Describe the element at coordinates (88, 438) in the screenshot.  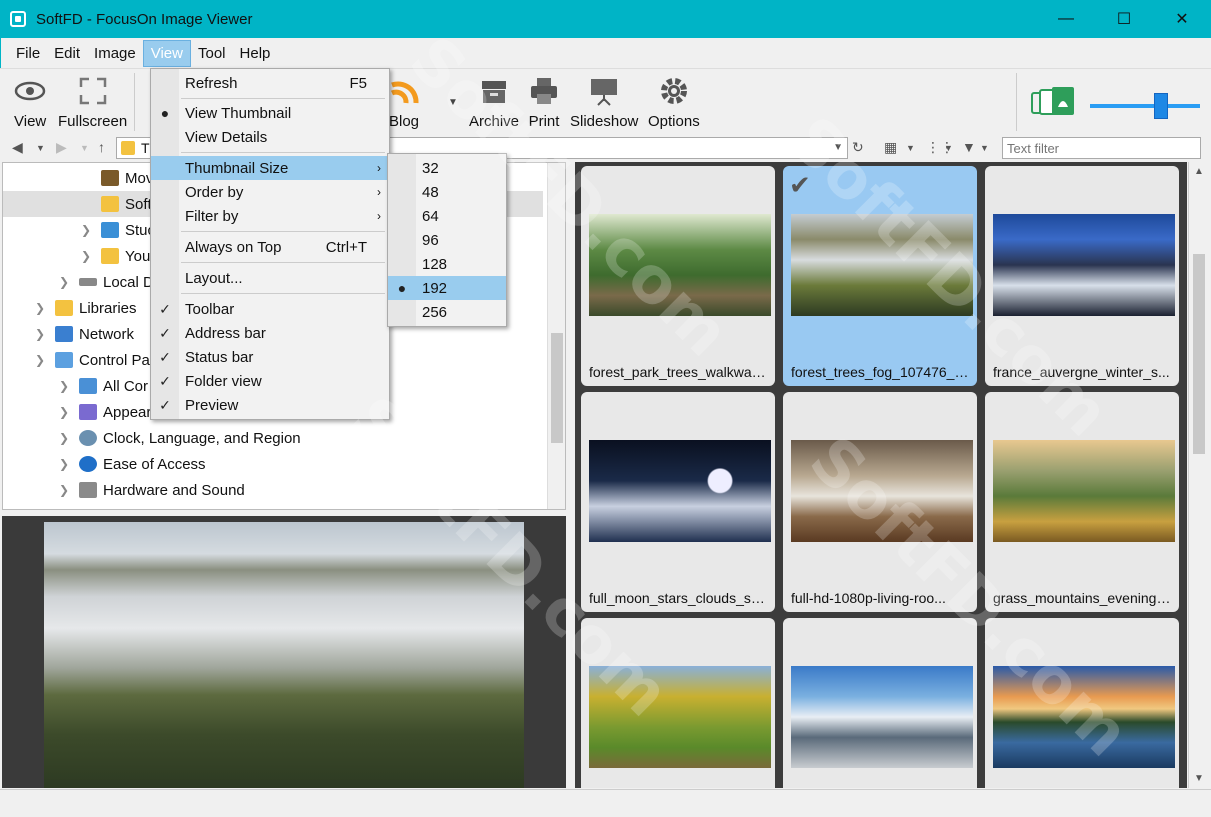
I see `clock-icon` at that location.